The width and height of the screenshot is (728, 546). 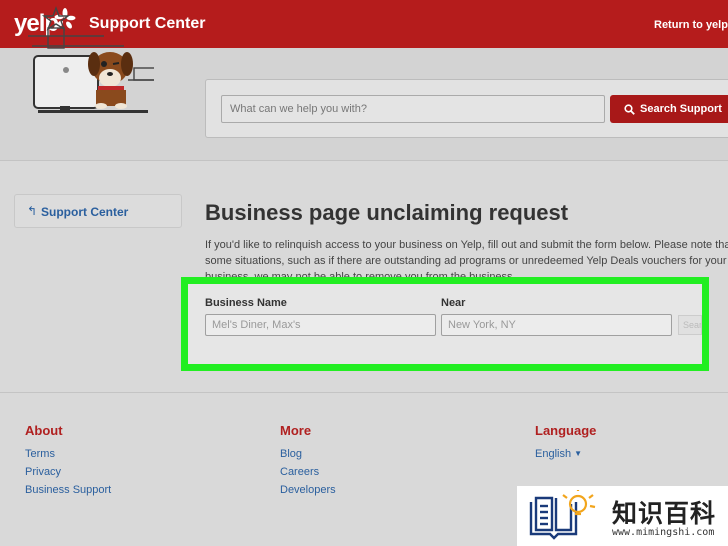 I want to click on footer-more: More Blog Careers Developers, so click(x=308, y=461).